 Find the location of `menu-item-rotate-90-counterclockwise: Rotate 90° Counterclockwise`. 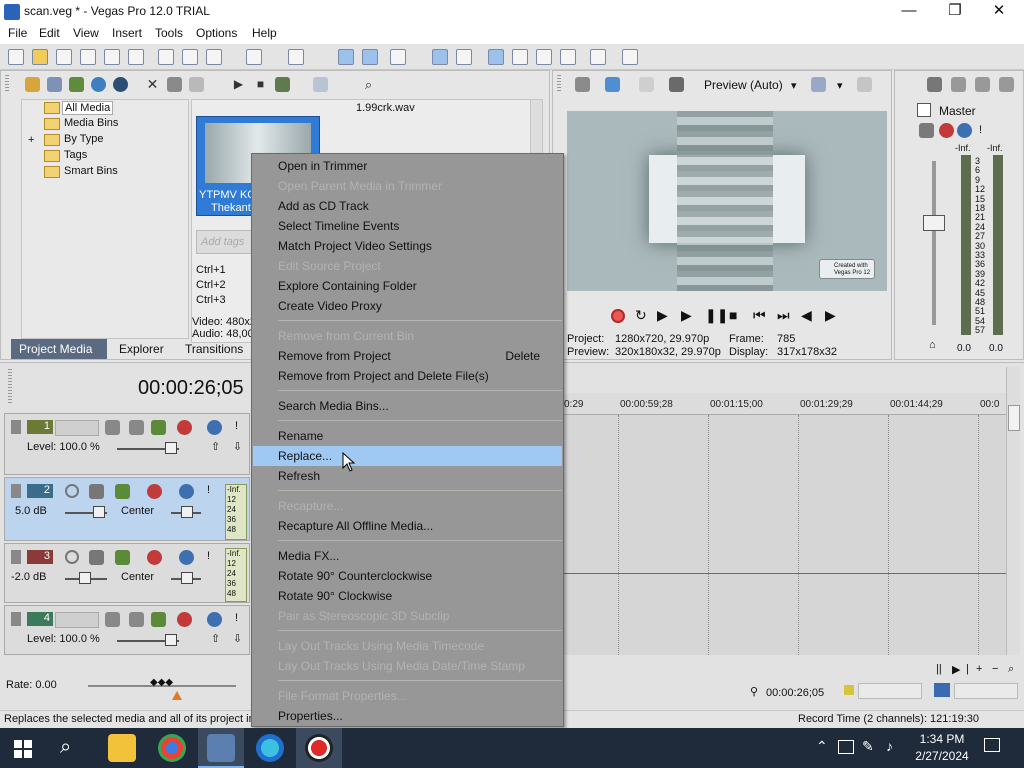

menu-item-rotate-90-counterclockwise: Rotate 90° Counterclockwise is located at coordinates (407, 576).